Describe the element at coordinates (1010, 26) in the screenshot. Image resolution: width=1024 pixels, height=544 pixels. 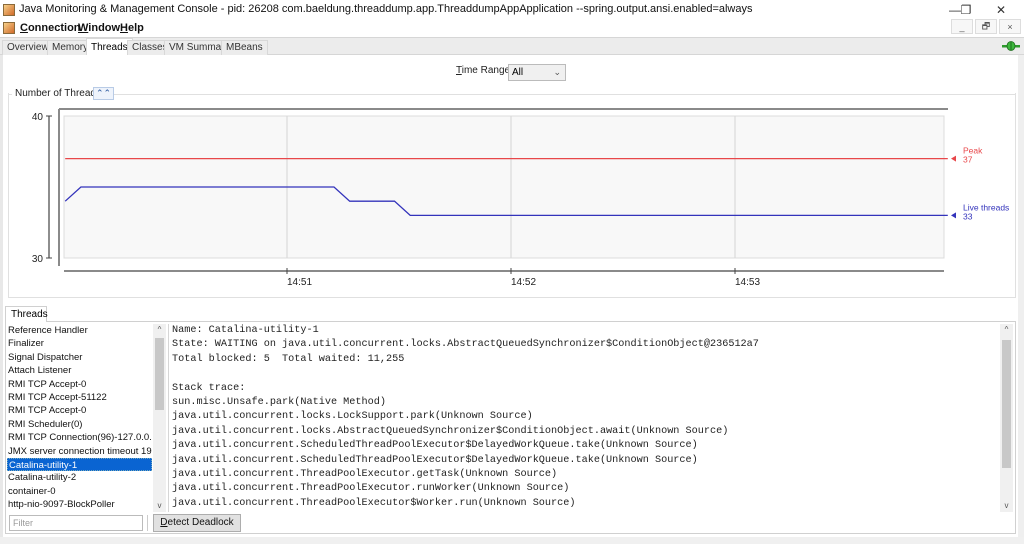
I see `internal-close-button: ×` at that location.